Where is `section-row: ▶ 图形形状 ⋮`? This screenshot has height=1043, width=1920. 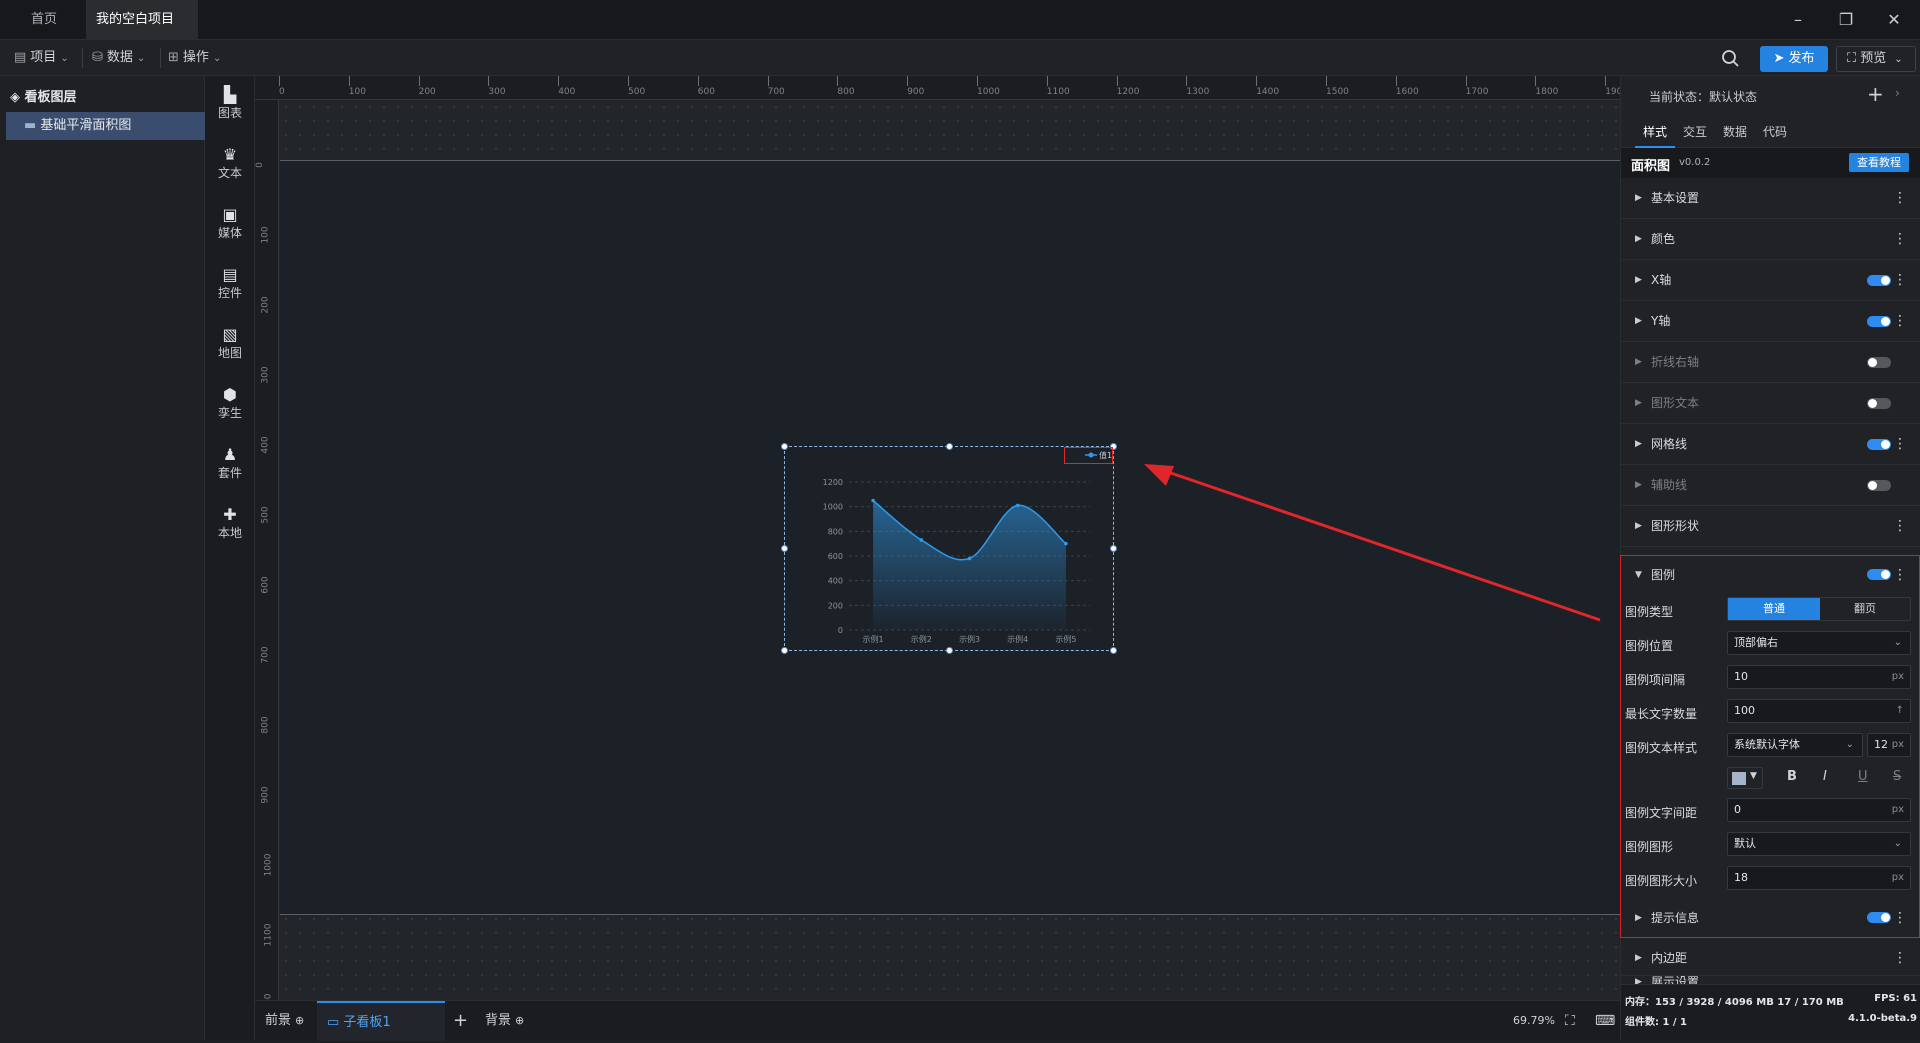
section-row: ▶ 图形形状 ⋮ is located at coordinates (1770, 526).